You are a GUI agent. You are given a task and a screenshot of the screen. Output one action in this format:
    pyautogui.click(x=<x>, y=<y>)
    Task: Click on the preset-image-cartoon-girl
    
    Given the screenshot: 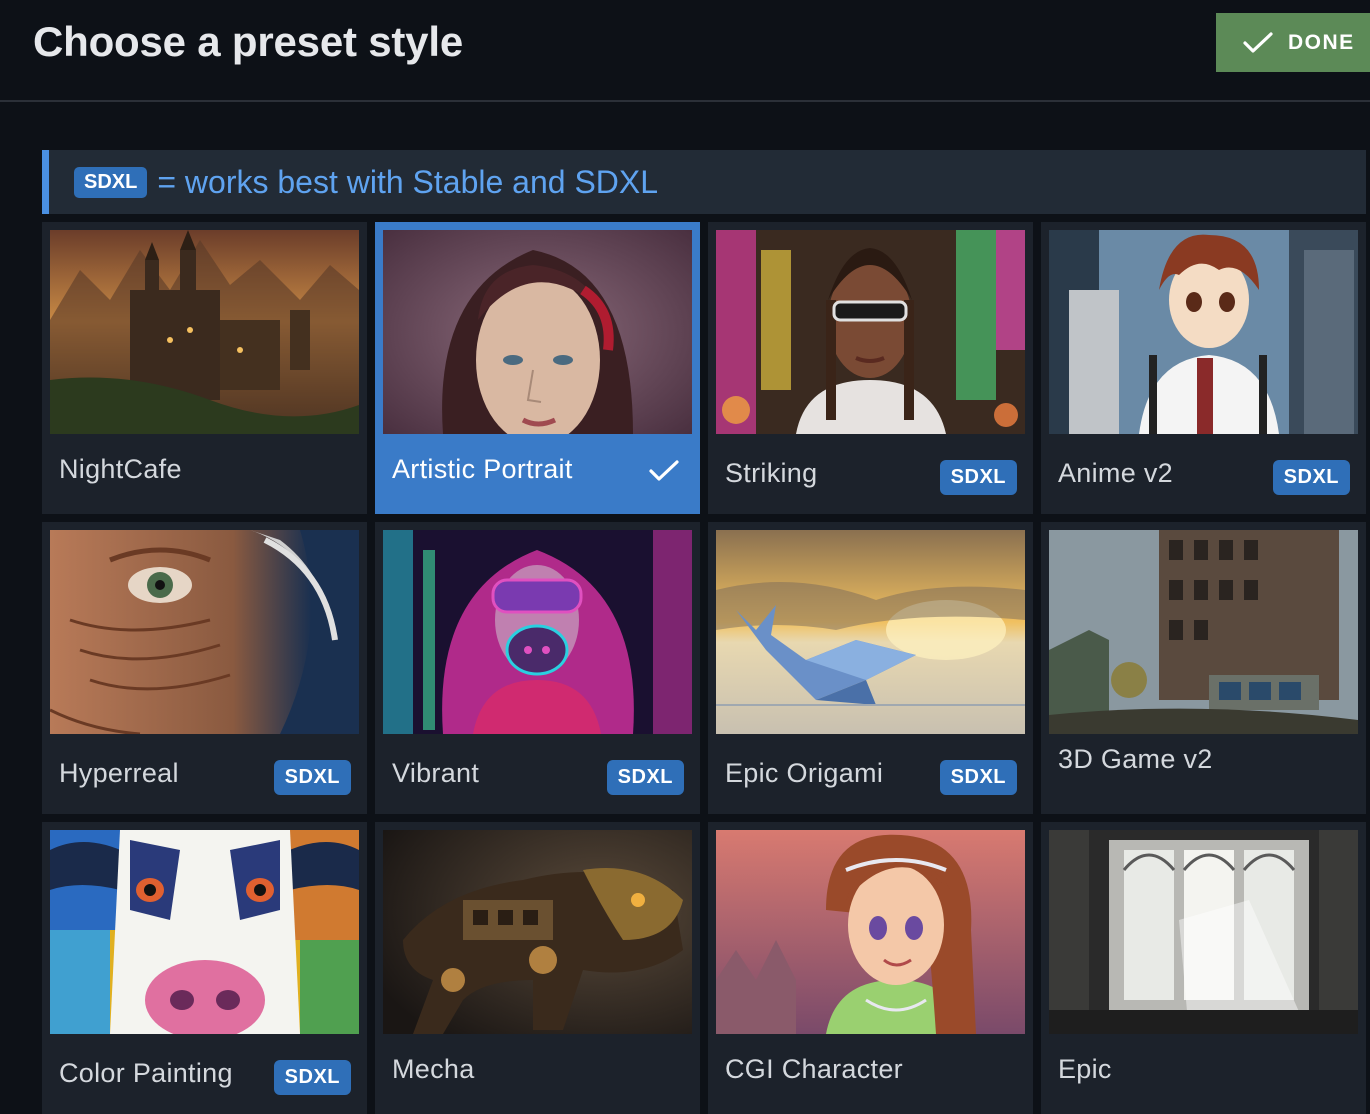 What is the action you would take?
    pyautogui.click(x=870, y=932)
    